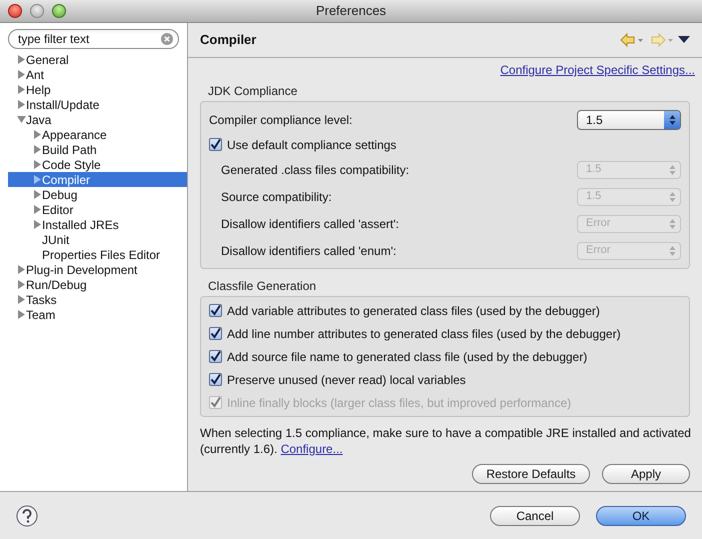 This screenshot has height=539, width=702. Describe the element at coordinates (280, 120) in the screenshot. I see `field-label: Compiler compliance level:` at that location.